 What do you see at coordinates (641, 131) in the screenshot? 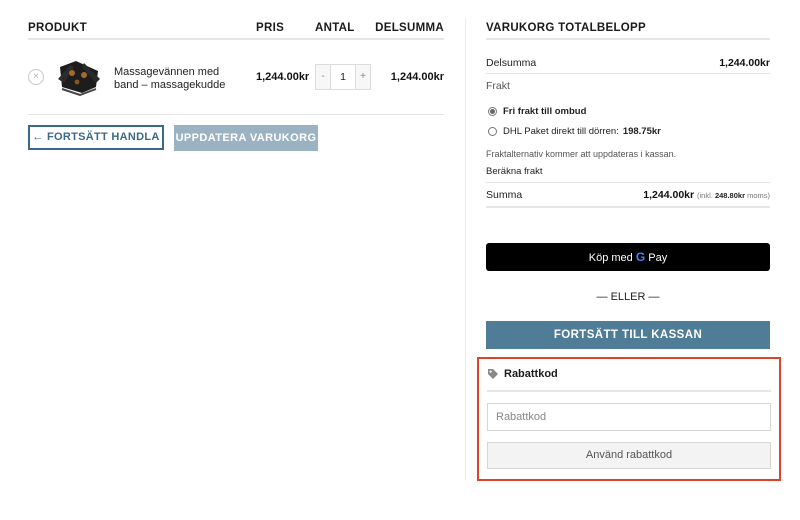
I see `shipping-option-price: 198.75kr` at bounding box center [641, 131].